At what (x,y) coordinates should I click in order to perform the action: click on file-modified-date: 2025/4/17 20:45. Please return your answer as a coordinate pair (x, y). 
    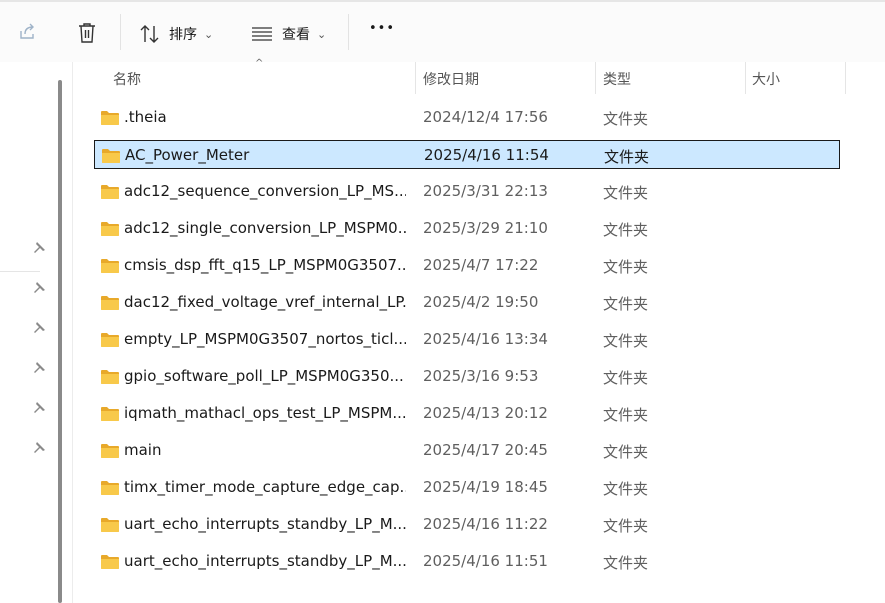
    Looking at the image, I should click on (485, 450).